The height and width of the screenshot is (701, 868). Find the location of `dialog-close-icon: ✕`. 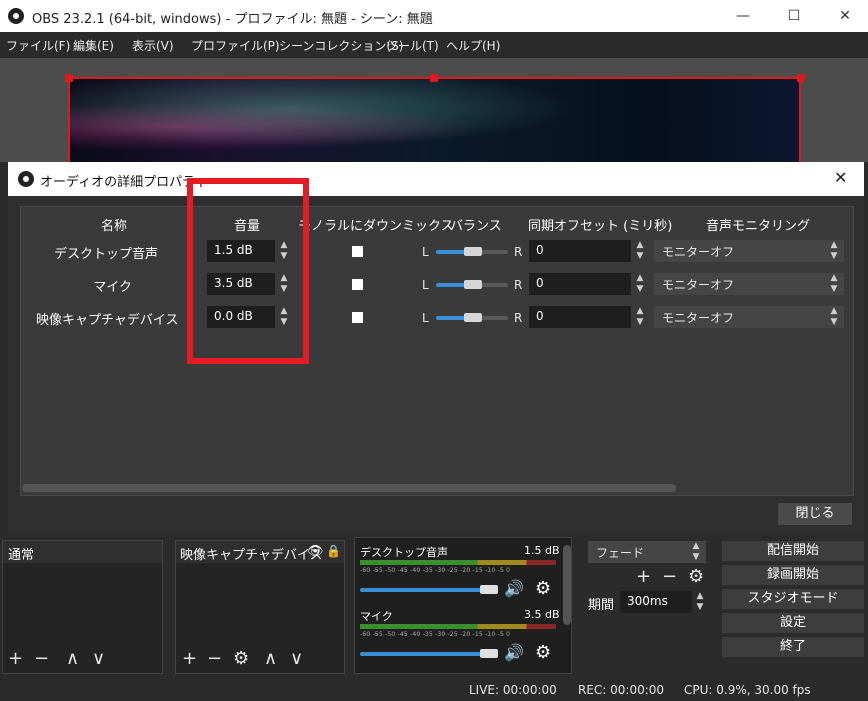

dialog-close-icon: ✕ is located at coordinates (840, 177).